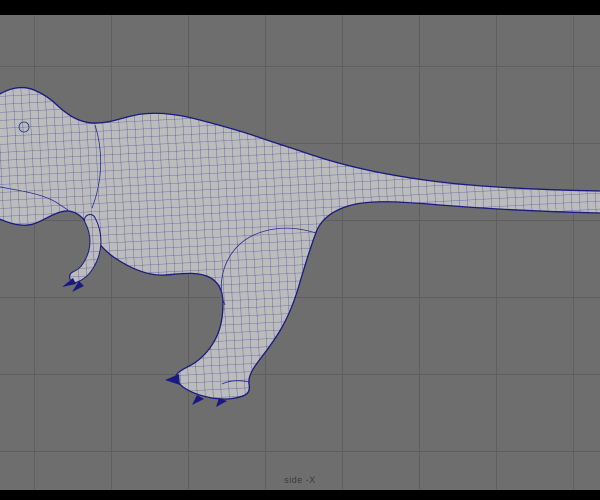 The width and height of the screenshot is (600, 500). Describe the element at coordinates (300, 480) in the screenshot. I see `camera-label: side -X` at that location.